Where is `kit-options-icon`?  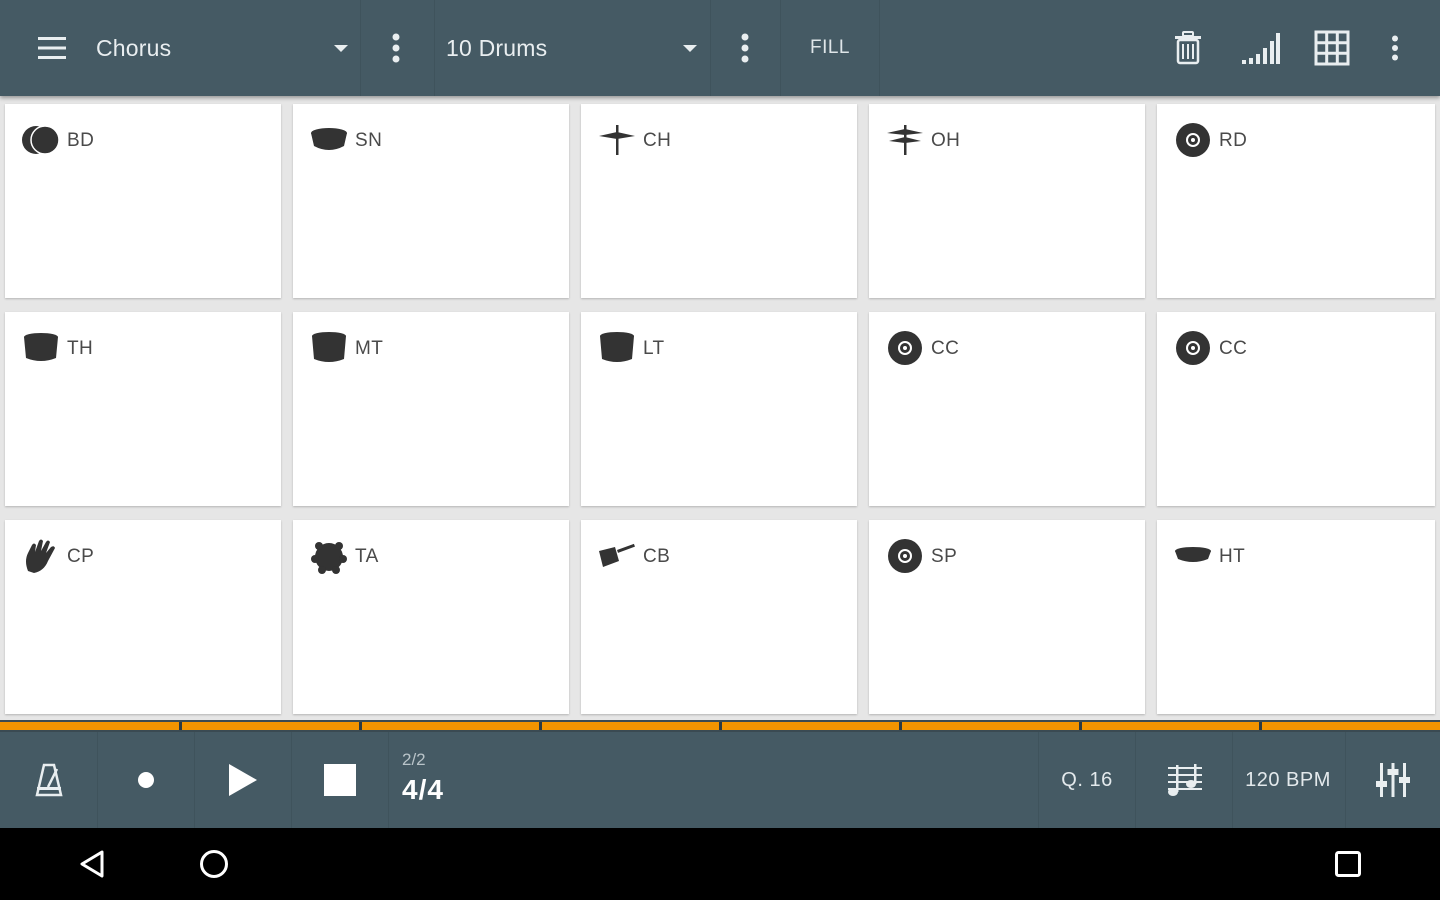 kit-options-icon is located at coordinates (745, 48).